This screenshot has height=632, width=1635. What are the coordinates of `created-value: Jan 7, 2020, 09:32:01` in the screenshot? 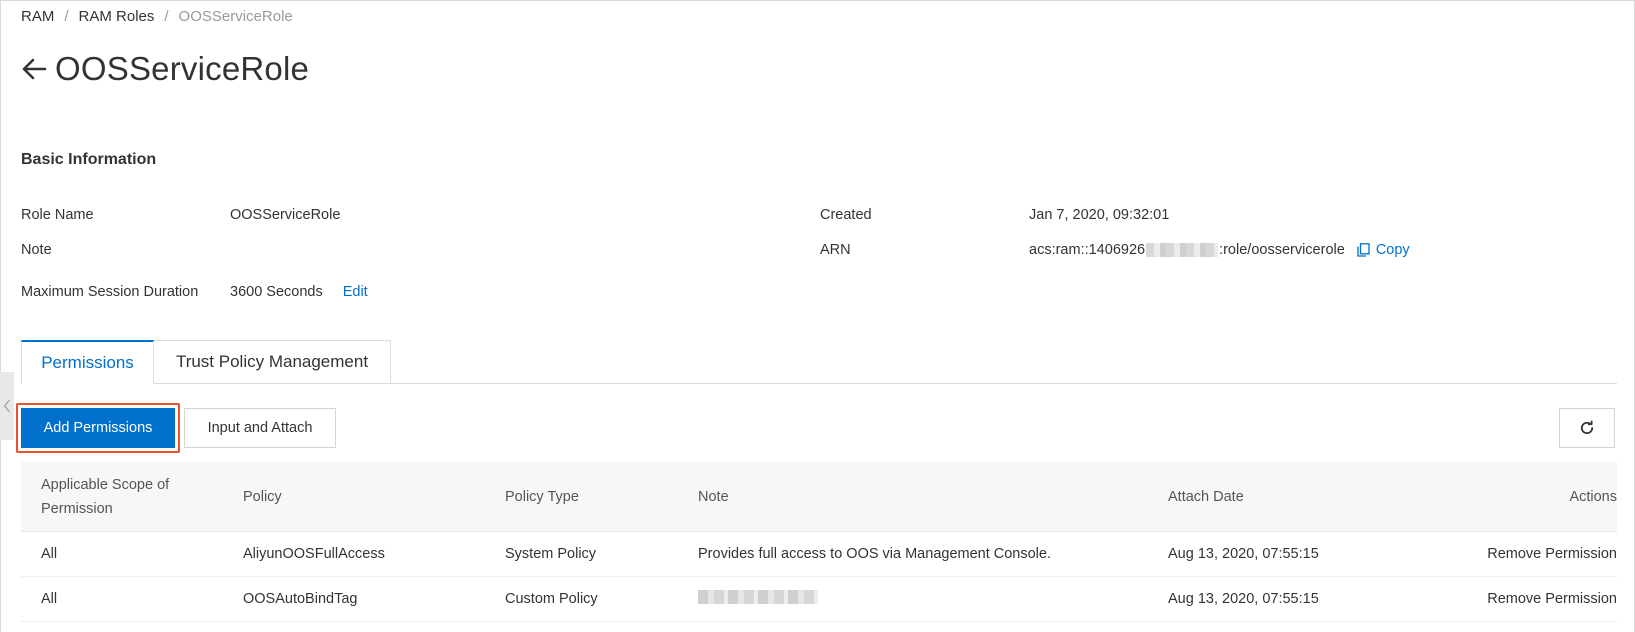 It's located at (1099, 215).